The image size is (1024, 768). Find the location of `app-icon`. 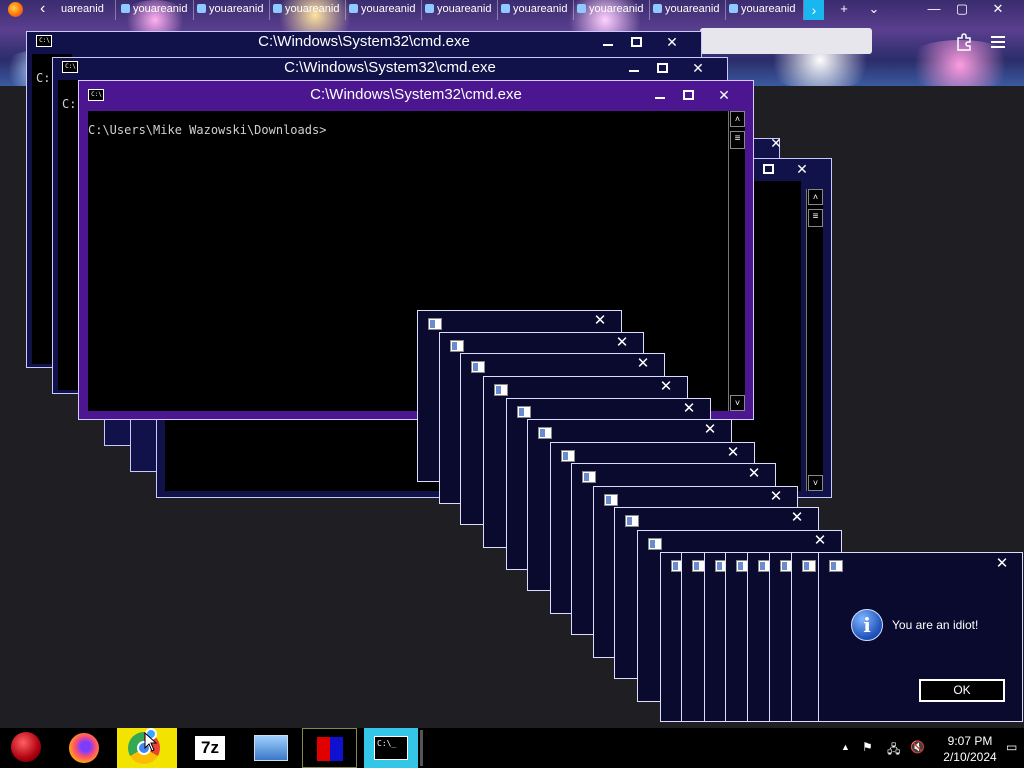

app-icon is located at coordinates (330, 749).